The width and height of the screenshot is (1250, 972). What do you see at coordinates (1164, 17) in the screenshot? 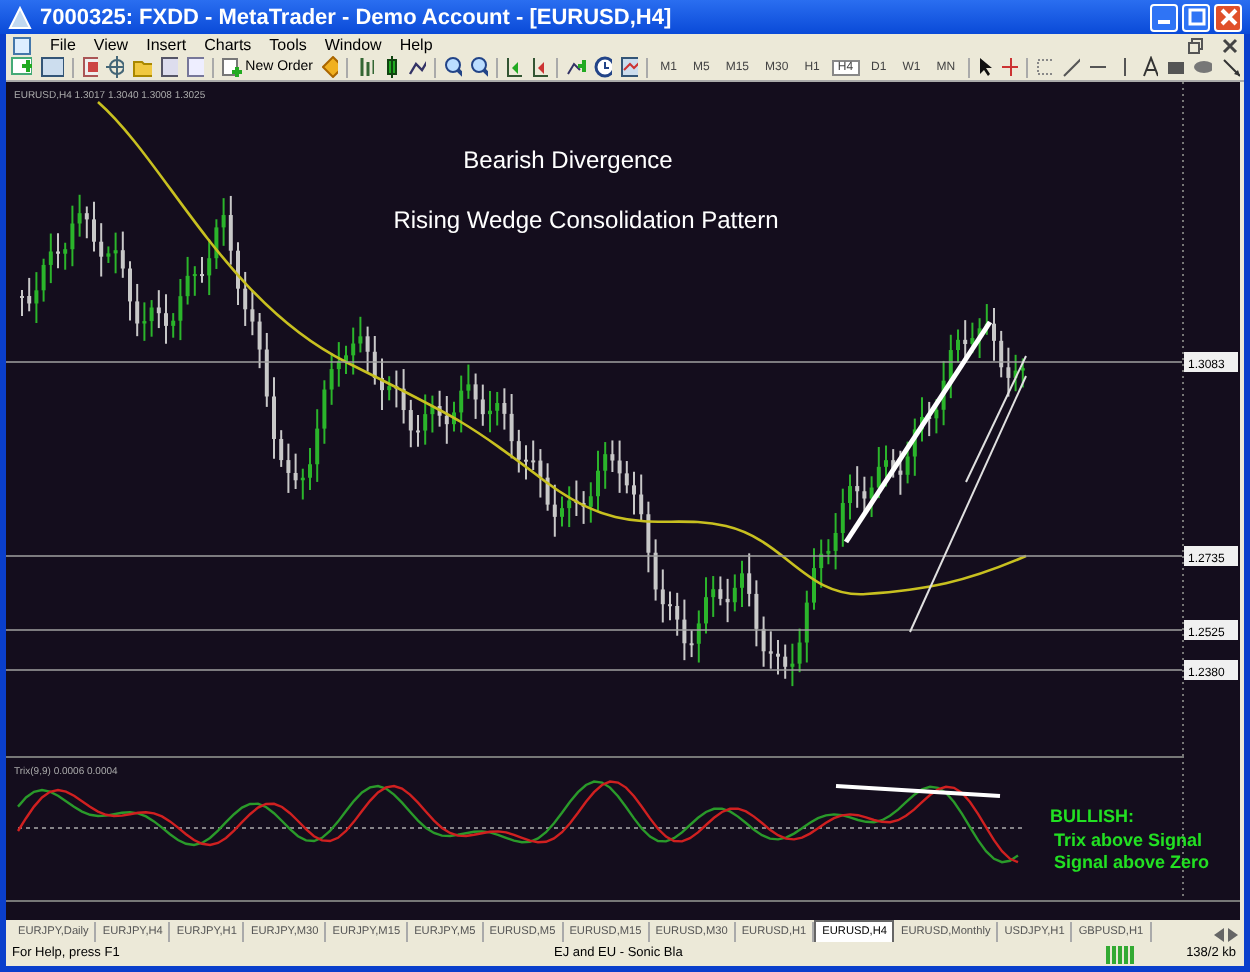
I see `minimize-button` at bounding box center [1164, 17].